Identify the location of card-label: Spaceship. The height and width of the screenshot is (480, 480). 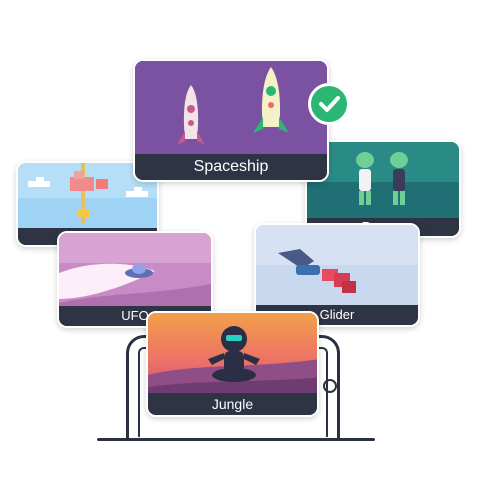
(231, 167).